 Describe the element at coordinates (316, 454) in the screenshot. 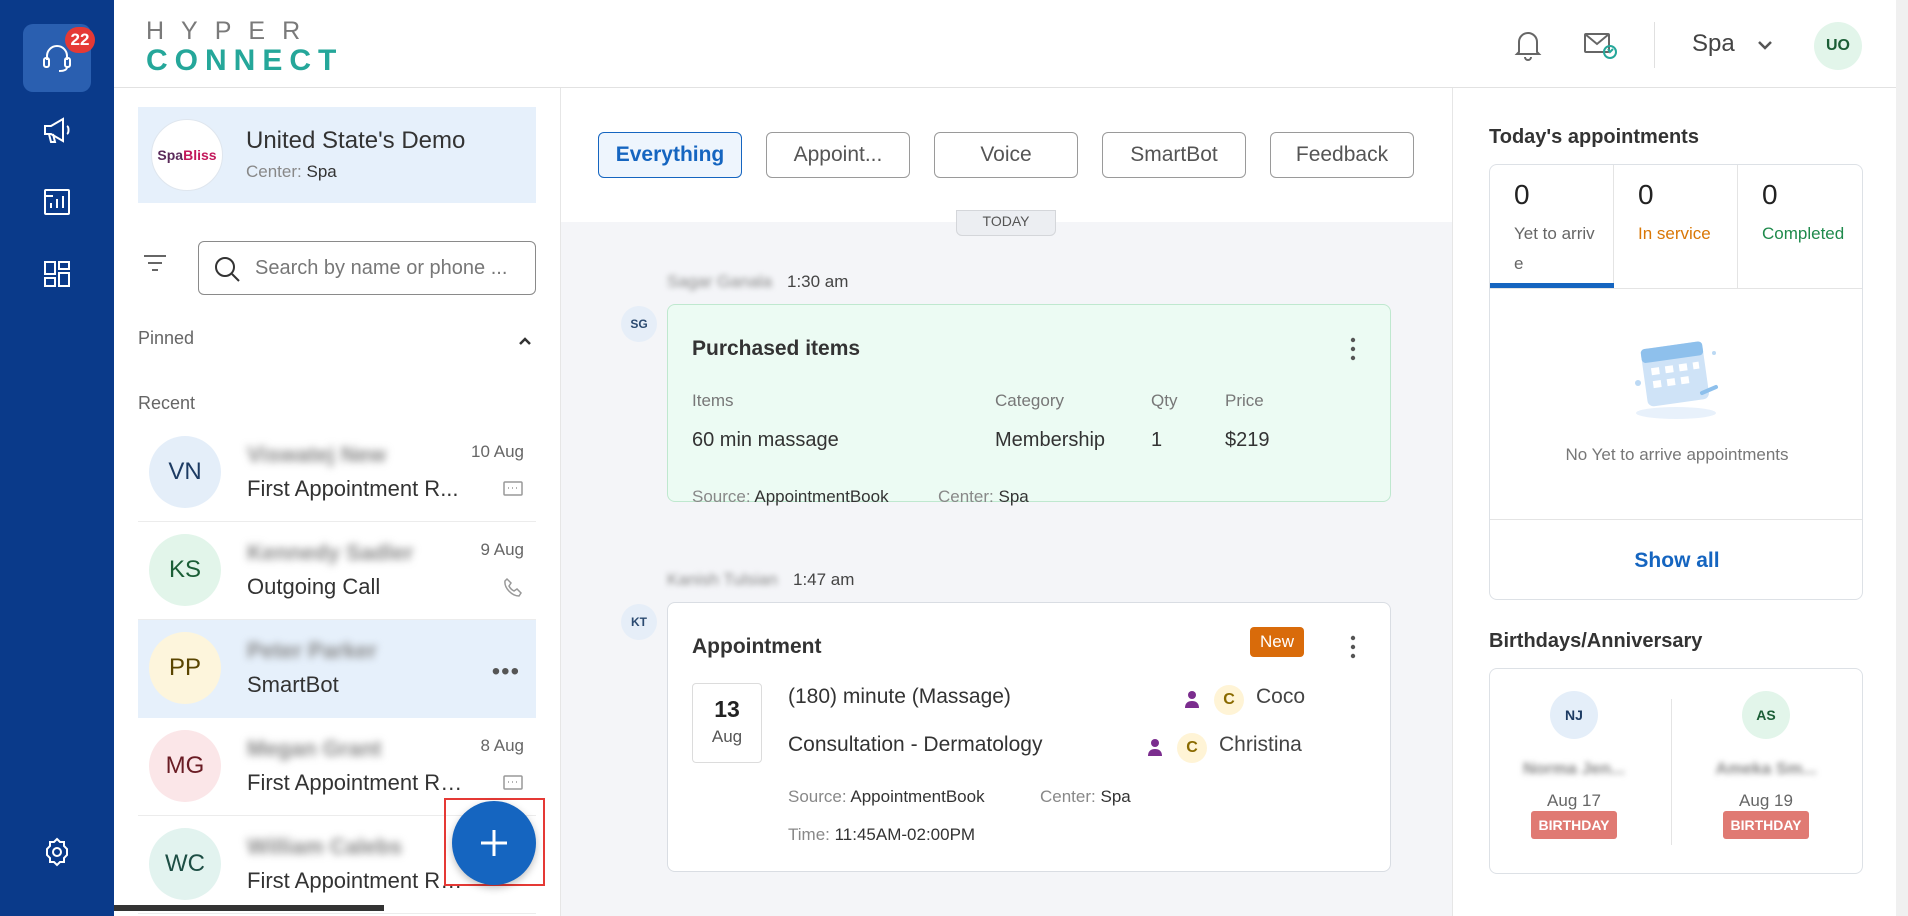

I see `contact-name: Viswatej New` at that location.